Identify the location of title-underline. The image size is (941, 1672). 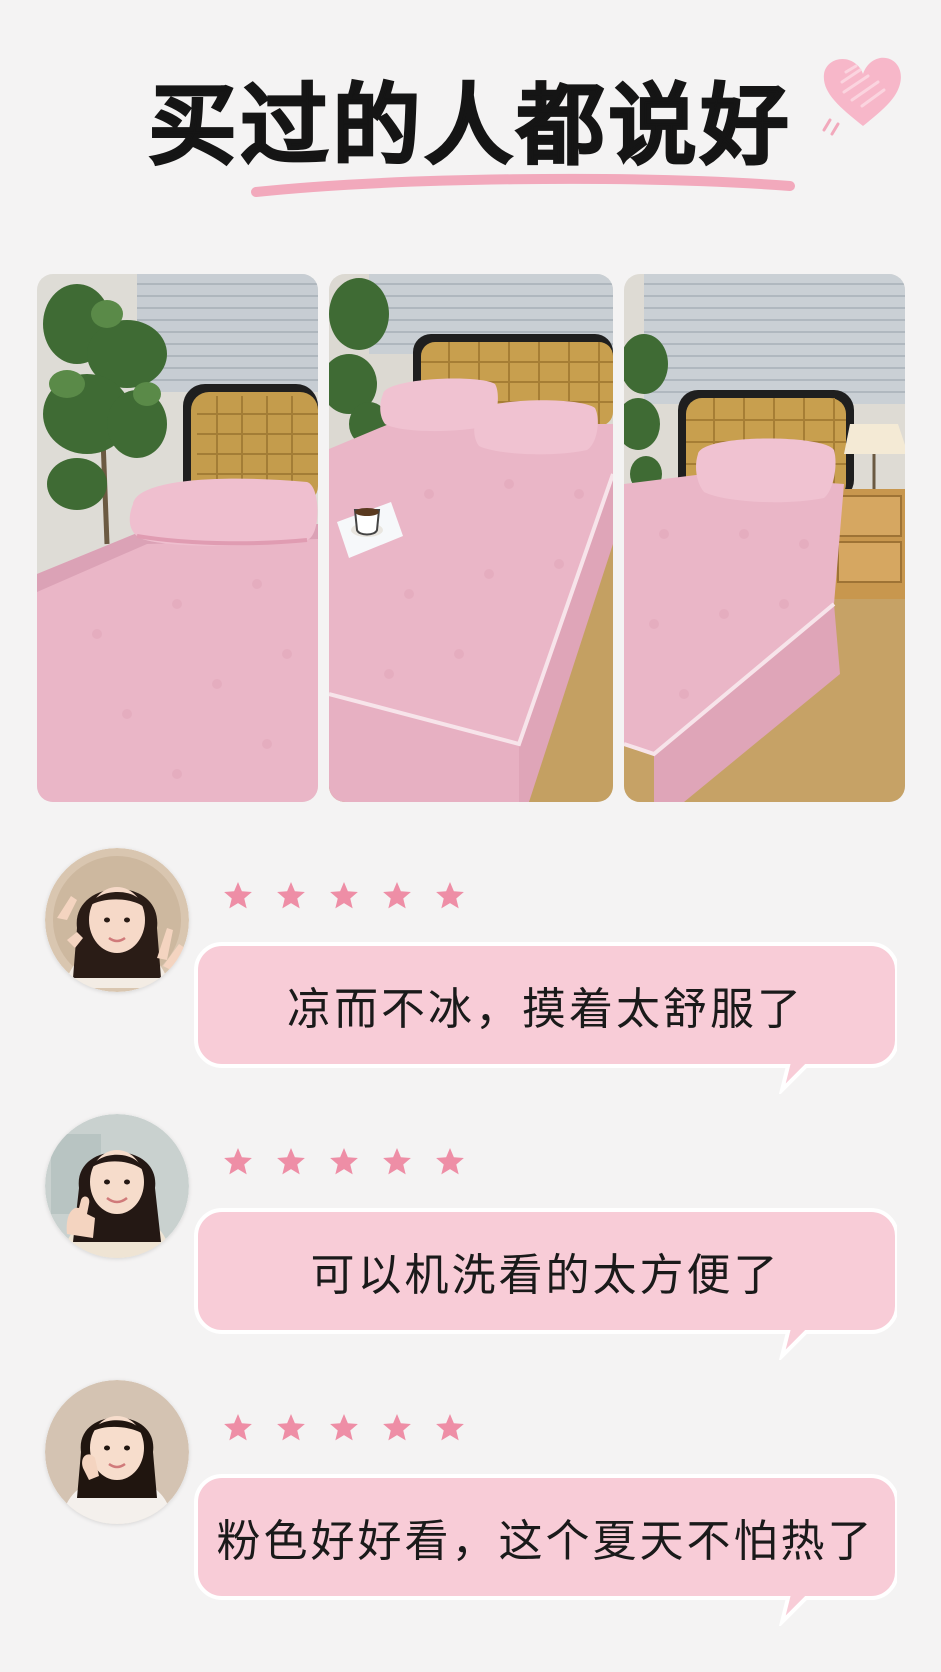
(523, 185).